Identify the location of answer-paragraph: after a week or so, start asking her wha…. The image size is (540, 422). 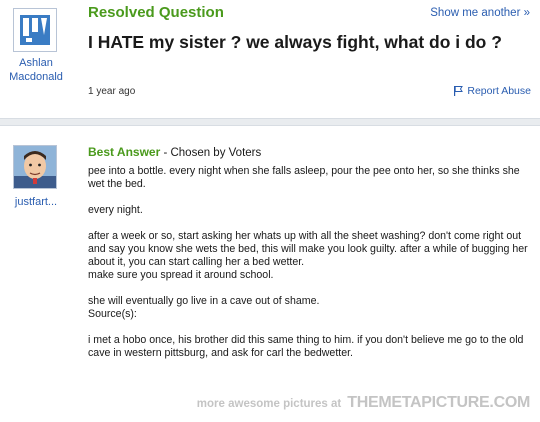
(308, 249).